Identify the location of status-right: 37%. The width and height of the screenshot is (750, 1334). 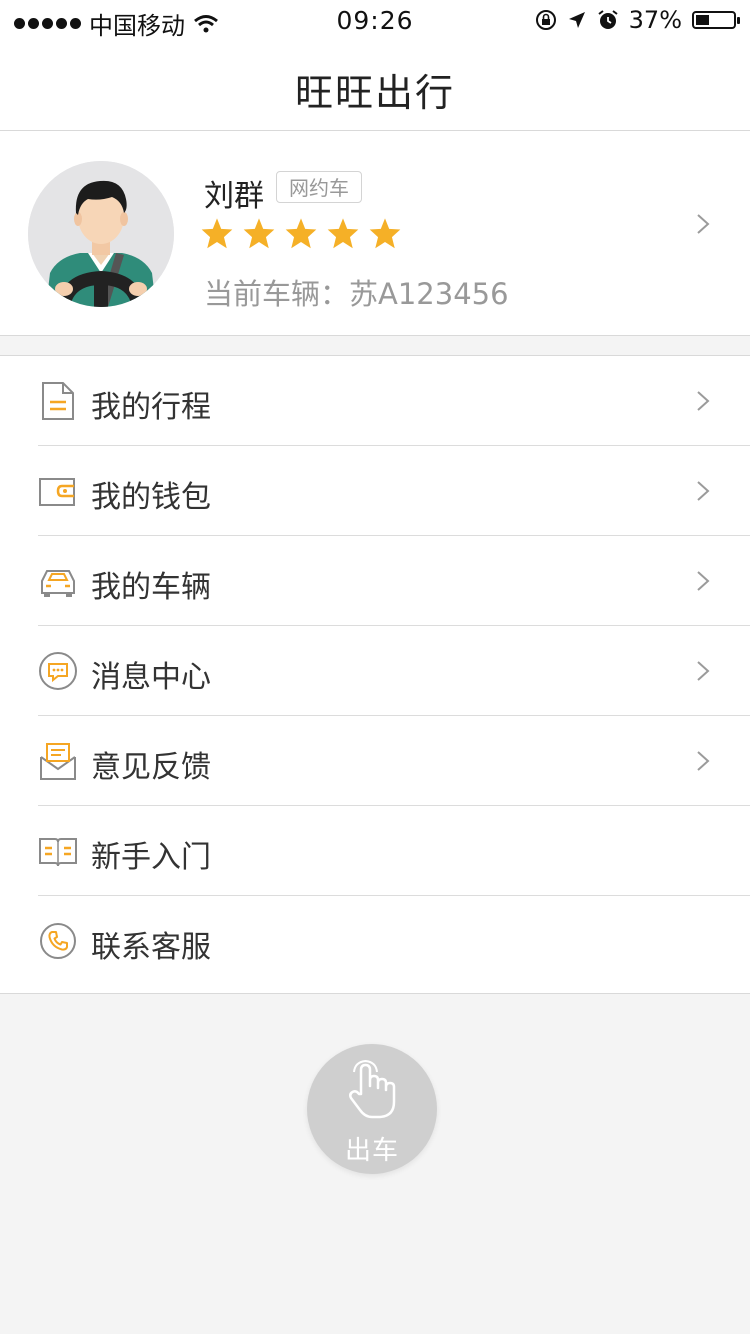
(637, 20).